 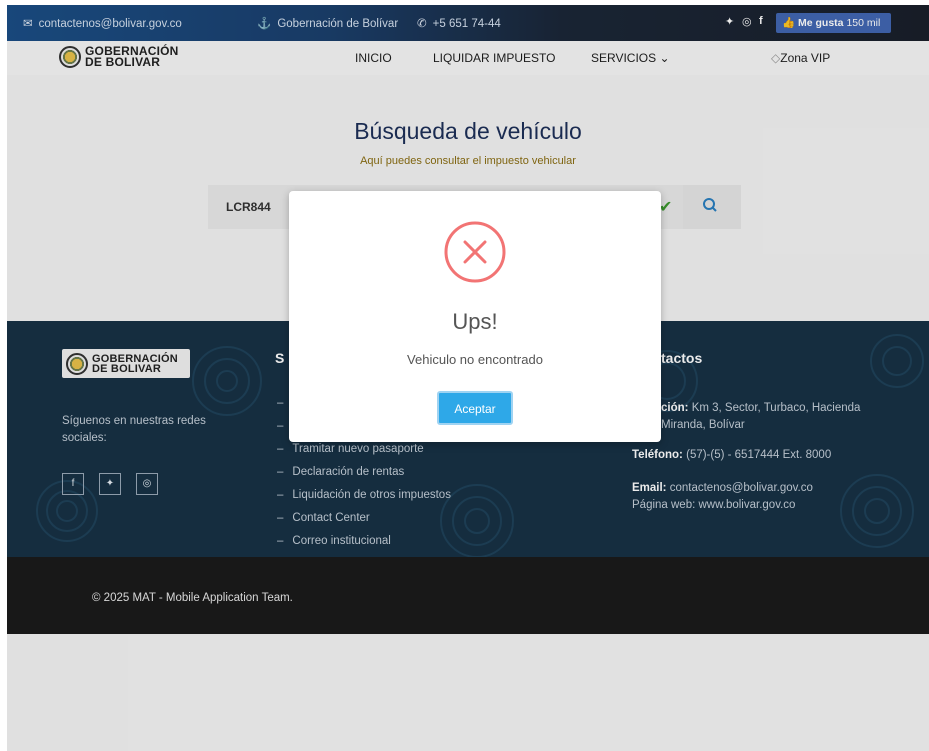 What do you see at coordinates (475, 359) in the screenshot?
I see `dialog-message: Vehiculo no encontrado` at bounding box center [475, 359].